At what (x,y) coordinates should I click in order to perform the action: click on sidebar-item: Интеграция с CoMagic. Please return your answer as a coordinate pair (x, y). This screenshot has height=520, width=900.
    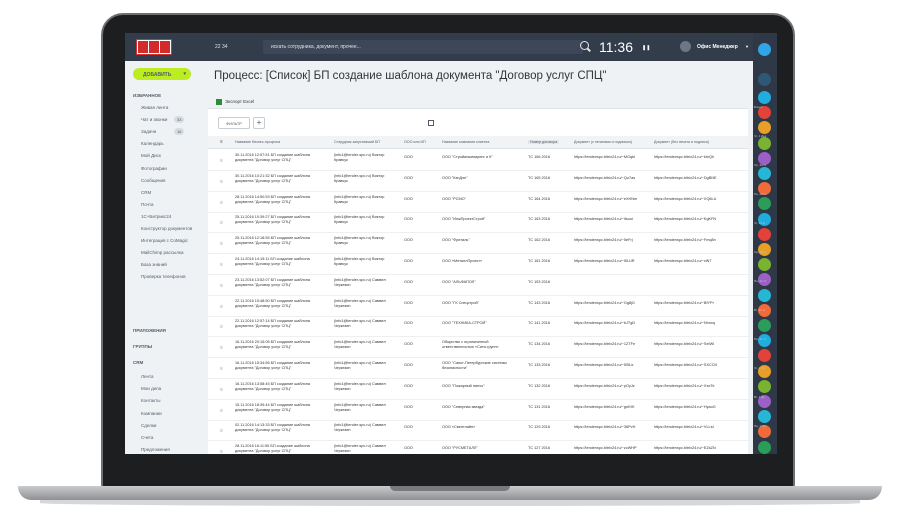
    Looking at the image, I should click on (164, 240).